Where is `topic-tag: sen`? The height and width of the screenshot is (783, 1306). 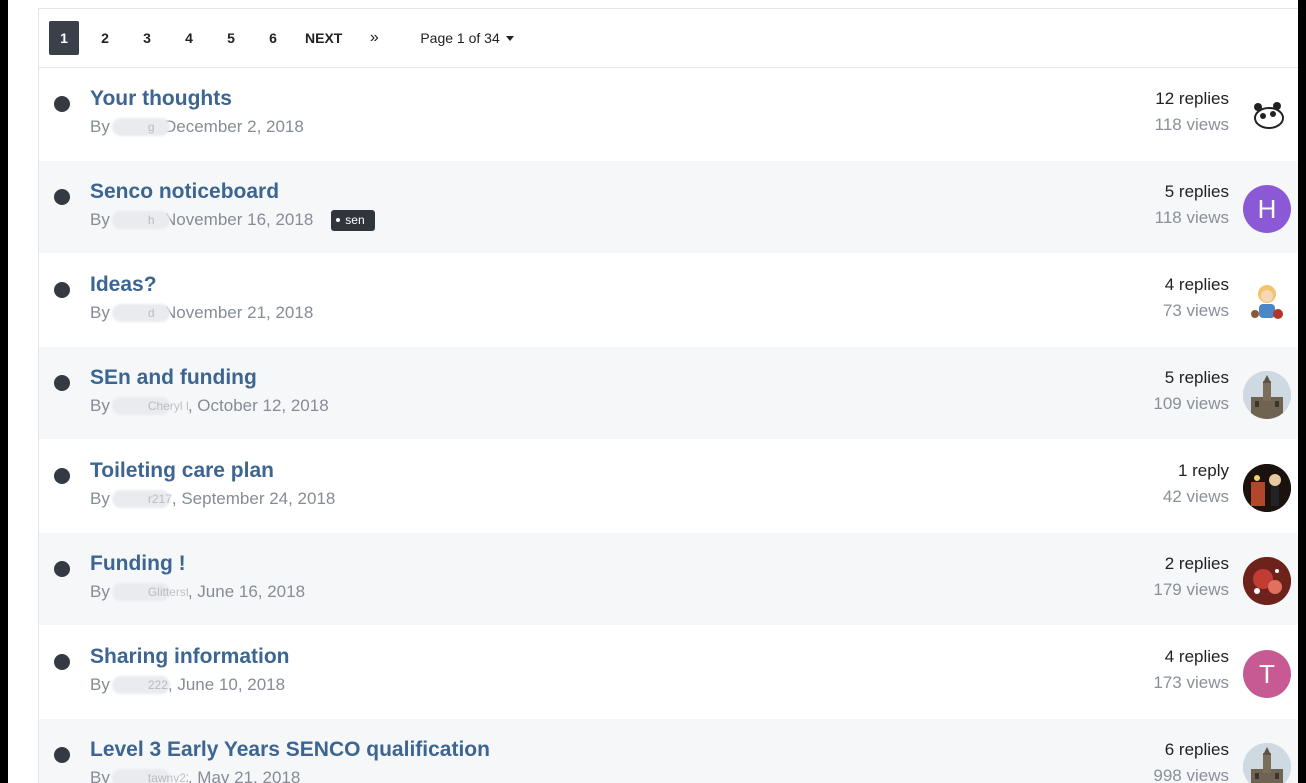 topic-tag: sen is located at coordinates (353, 220).